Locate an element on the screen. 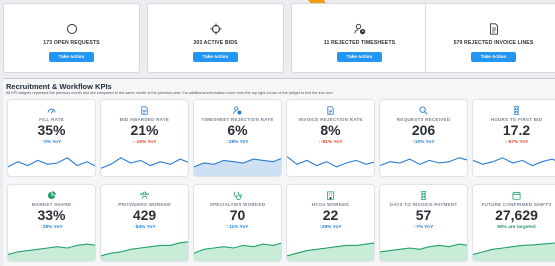  kpi-delta: ↑10% YoY is located at coordinates (423, 142).